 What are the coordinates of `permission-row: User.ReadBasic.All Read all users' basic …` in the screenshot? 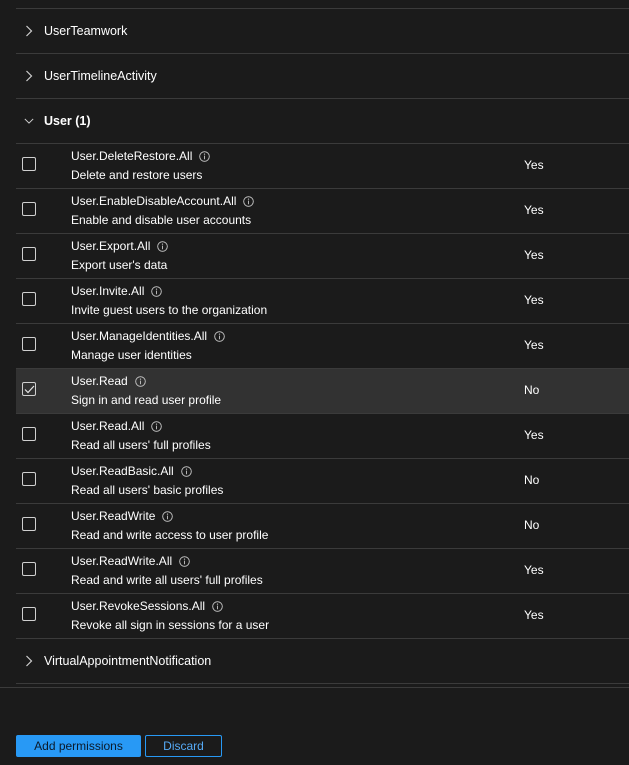 It's located at (322, 480).